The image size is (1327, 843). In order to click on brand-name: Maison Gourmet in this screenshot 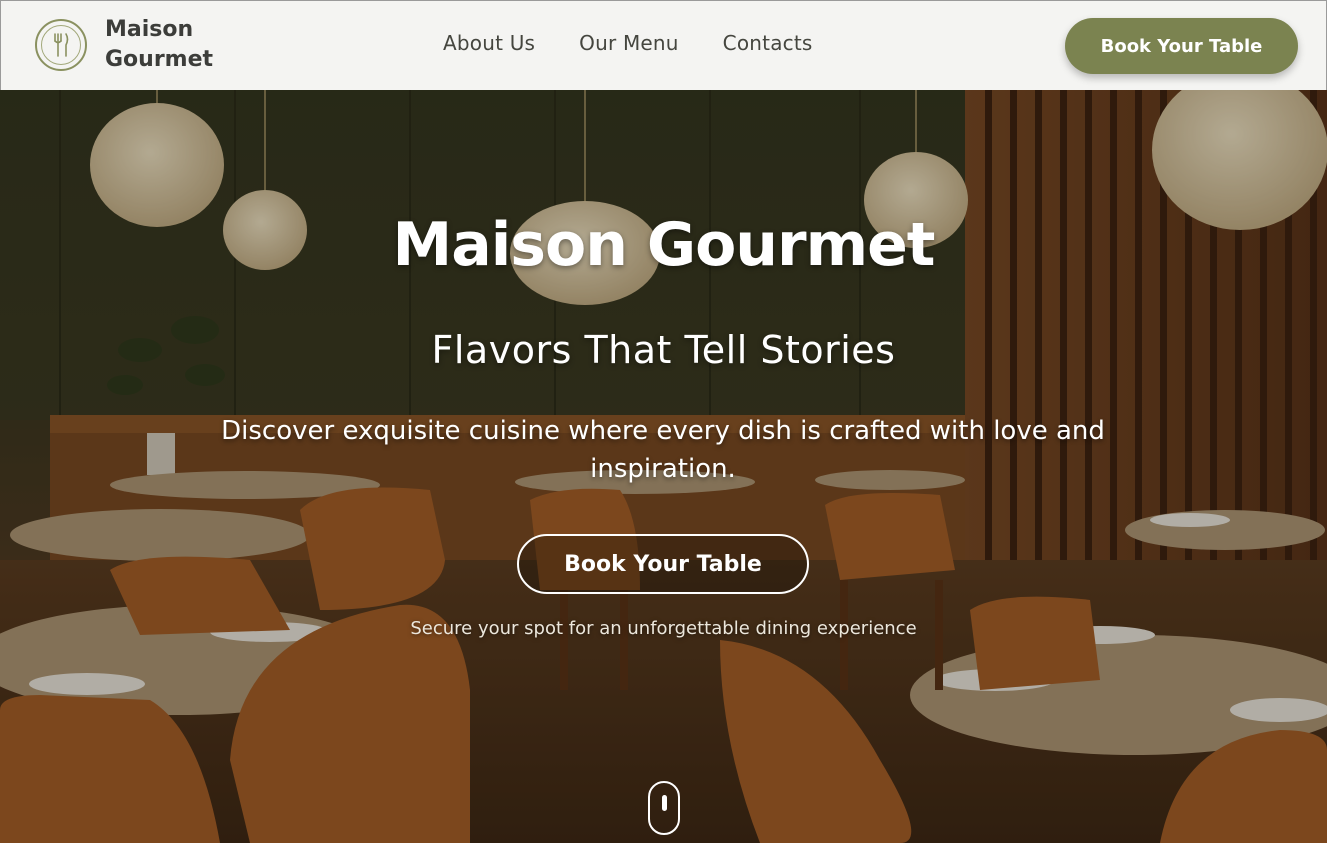, I will do `click(159, 44)`.